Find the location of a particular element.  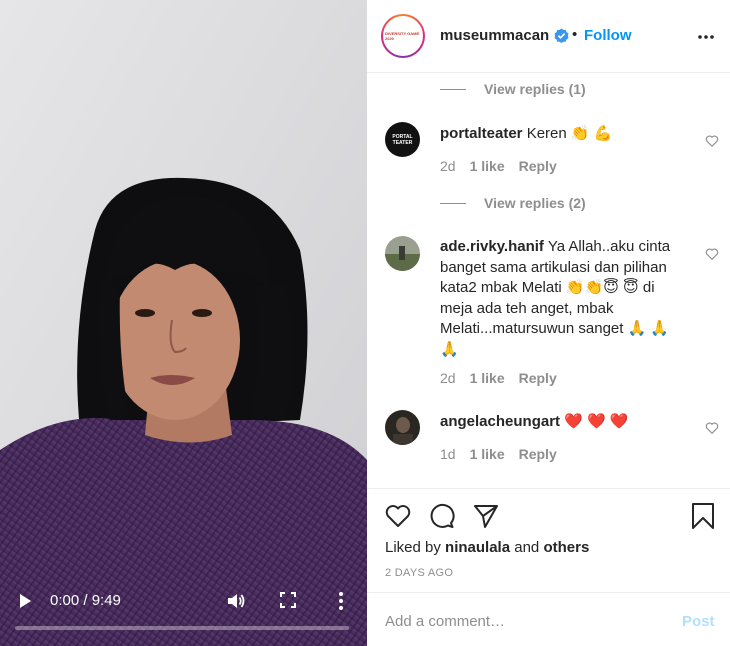

author-username: museummacan is located at coordinates (494, 35).